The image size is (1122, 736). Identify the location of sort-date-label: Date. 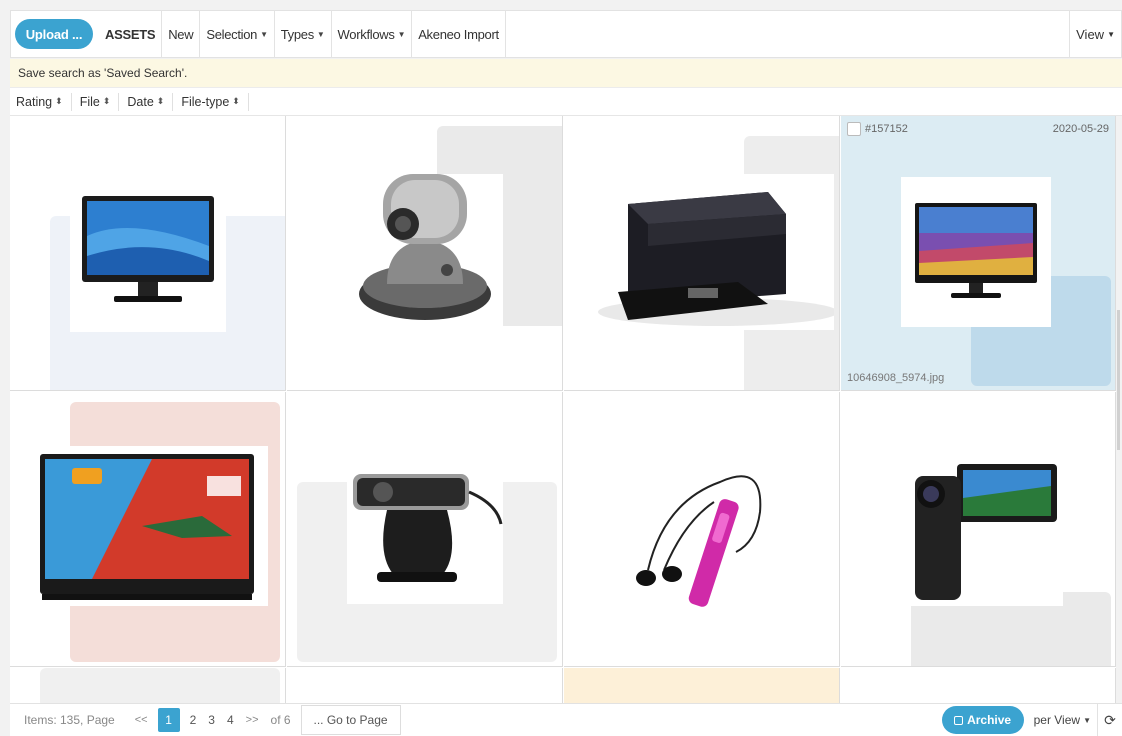
(140, 101).